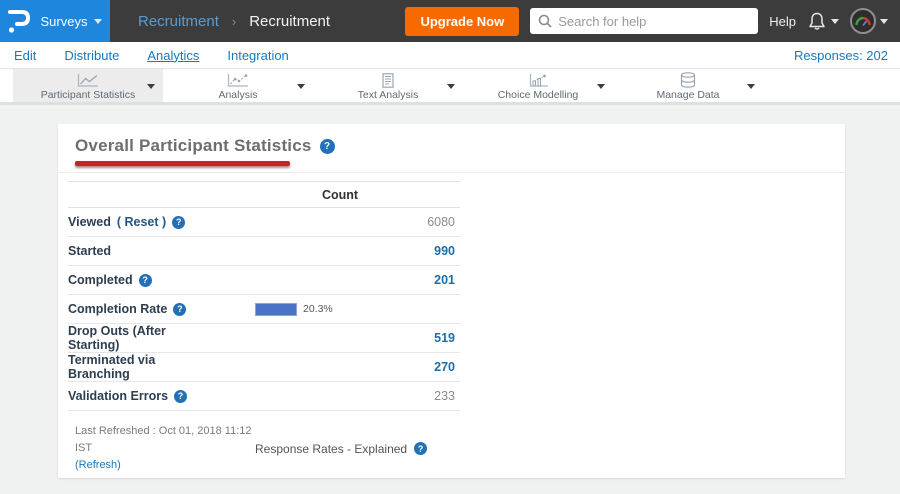 Image resolution: width=900 pixels, height=494 pixels. Describe the element at coordinates (545, 21) in the screenshot. I see `search-icon` at that location.